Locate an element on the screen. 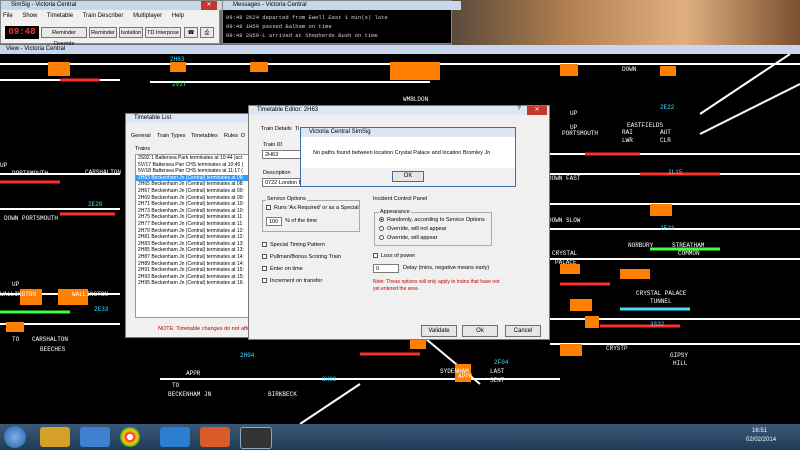 Image resolution: width=800 pixels, height=450 pixels. media-player-icon is located at coordinates (215, 437).